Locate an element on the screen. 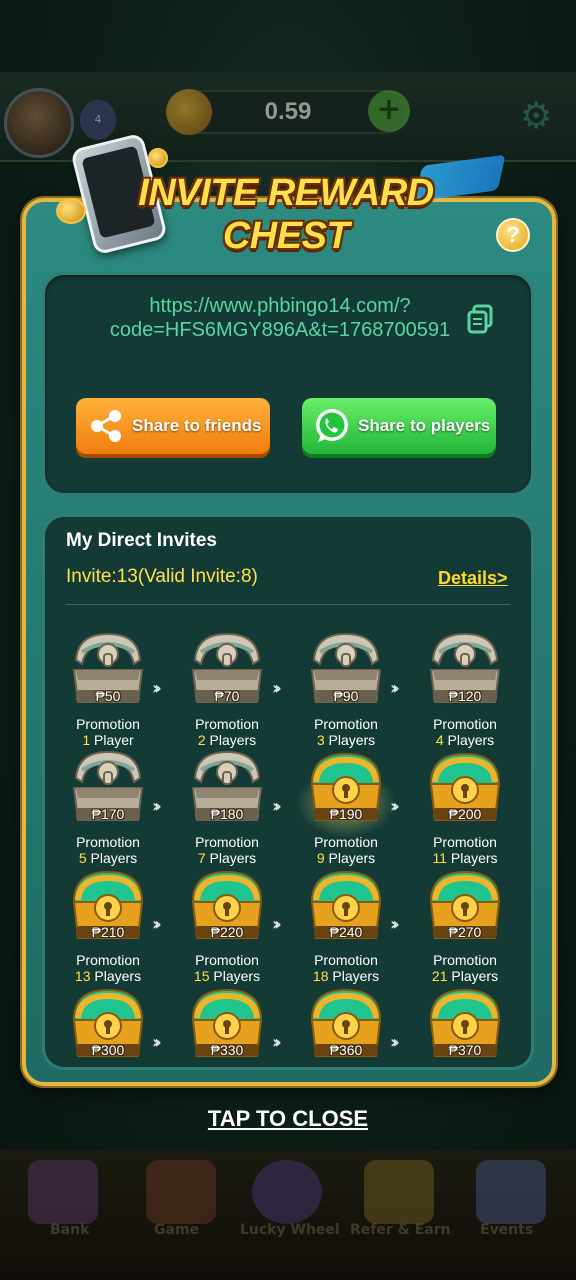  vip-badge: 4 is located at coordinates (98, 120).